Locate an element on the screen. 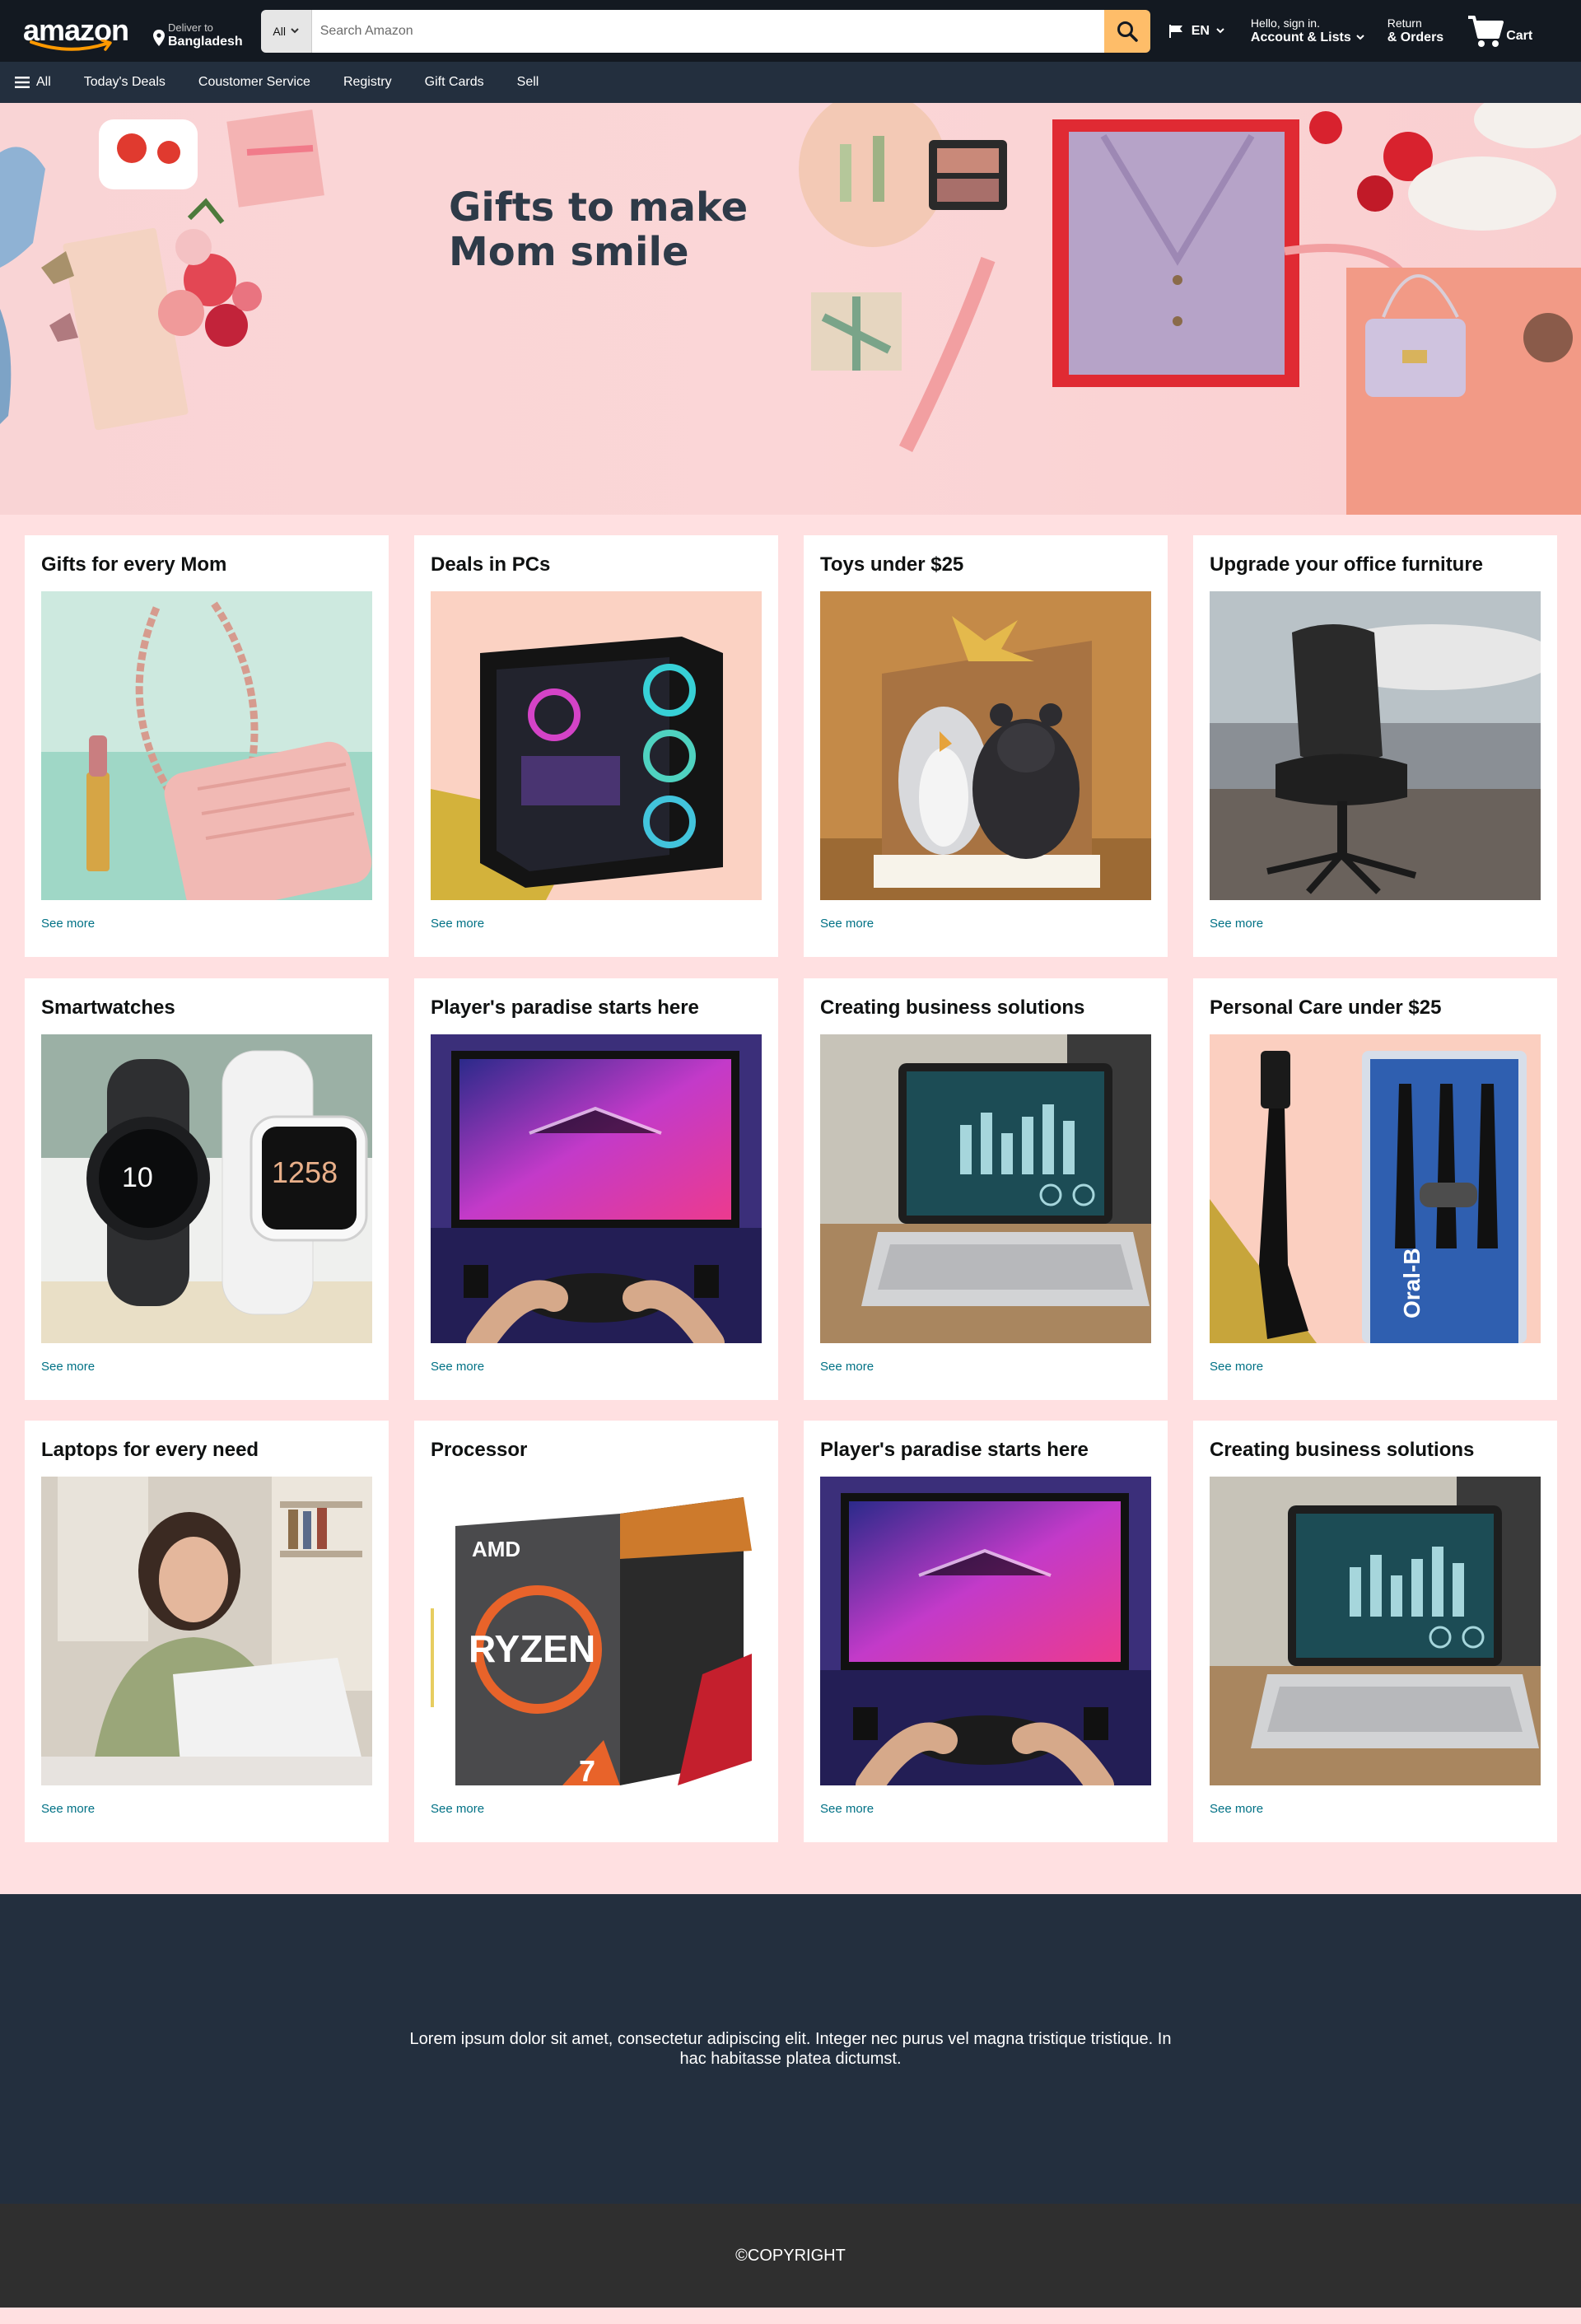 The width and height of the screenshot is (1581, 2324). logo-smile-icon is located at coordinates (71, 45).